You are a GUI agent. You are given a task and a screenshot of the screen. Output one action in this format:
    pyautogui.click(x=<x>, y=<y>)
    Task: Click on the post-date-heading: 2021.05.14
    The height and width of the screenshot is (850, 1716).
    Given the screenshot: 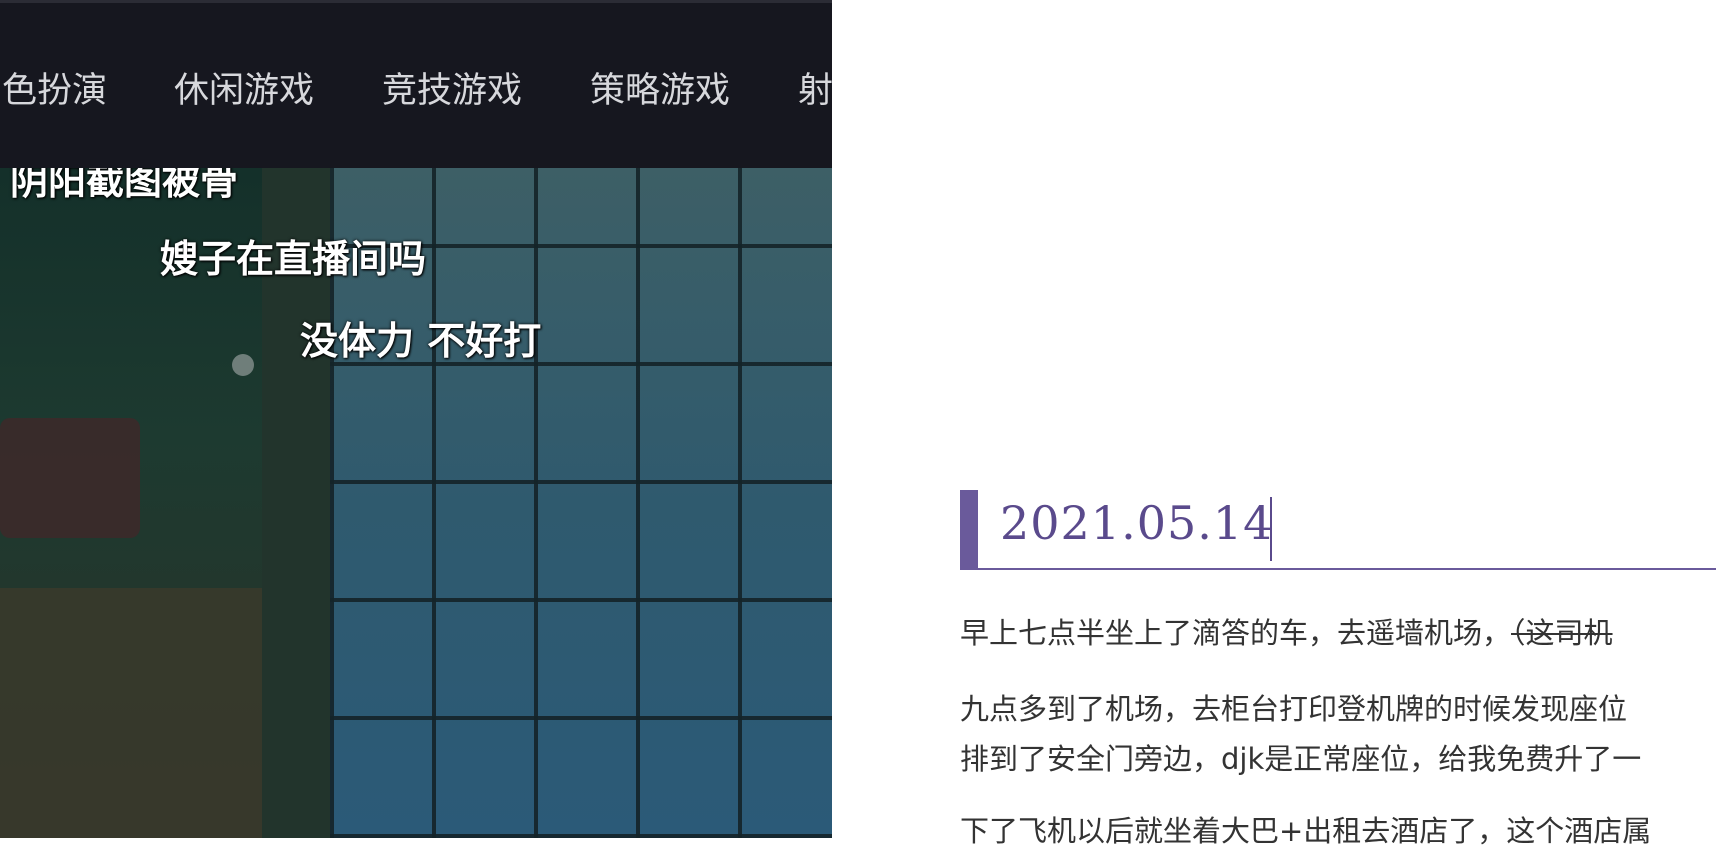 What is the action you would take?
    pyautogui.click(x=1338, y=530)
    